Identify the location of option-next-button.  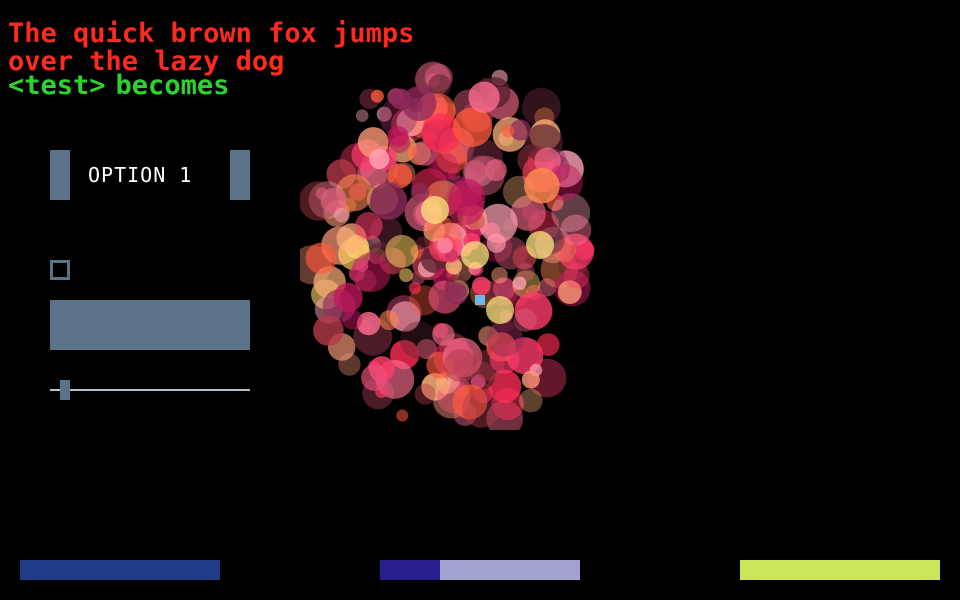
(240, 175).